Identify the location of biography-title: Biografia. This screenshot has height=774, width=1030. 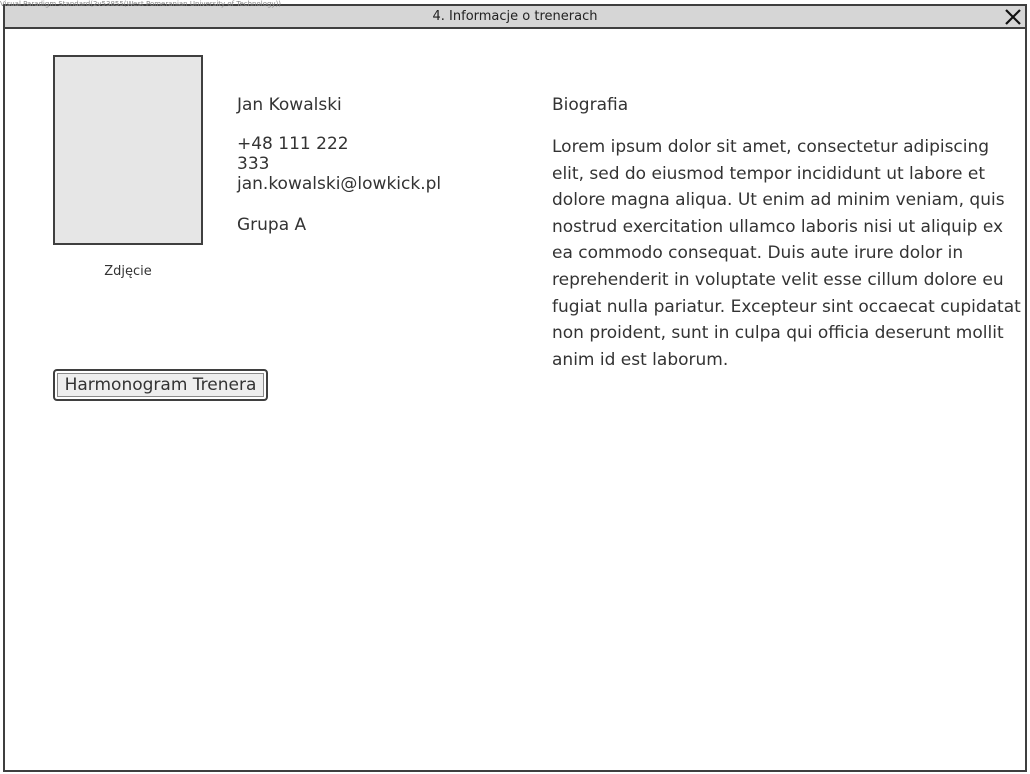
(590, 105).